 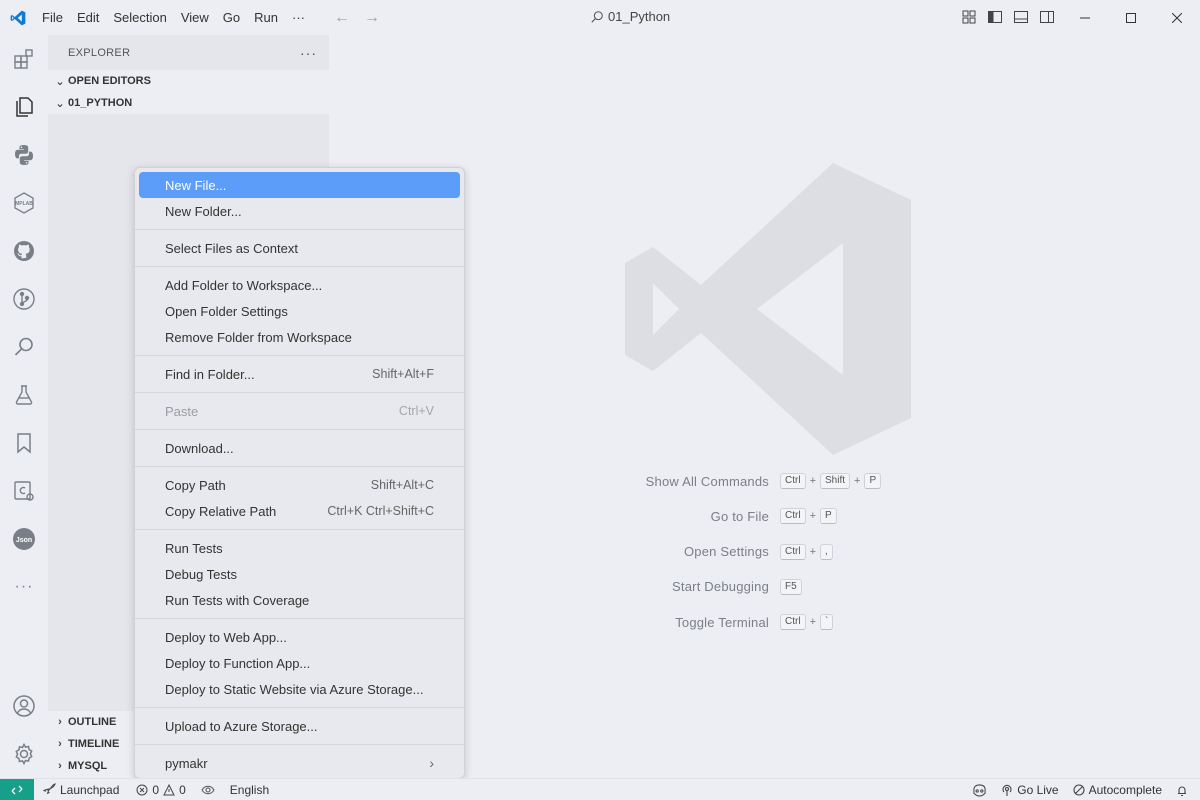 What do you see at coordinates (60, 103) in the screenshot?
I see `chevron-down-icon: ⌄` at bounding box center [60, 103].